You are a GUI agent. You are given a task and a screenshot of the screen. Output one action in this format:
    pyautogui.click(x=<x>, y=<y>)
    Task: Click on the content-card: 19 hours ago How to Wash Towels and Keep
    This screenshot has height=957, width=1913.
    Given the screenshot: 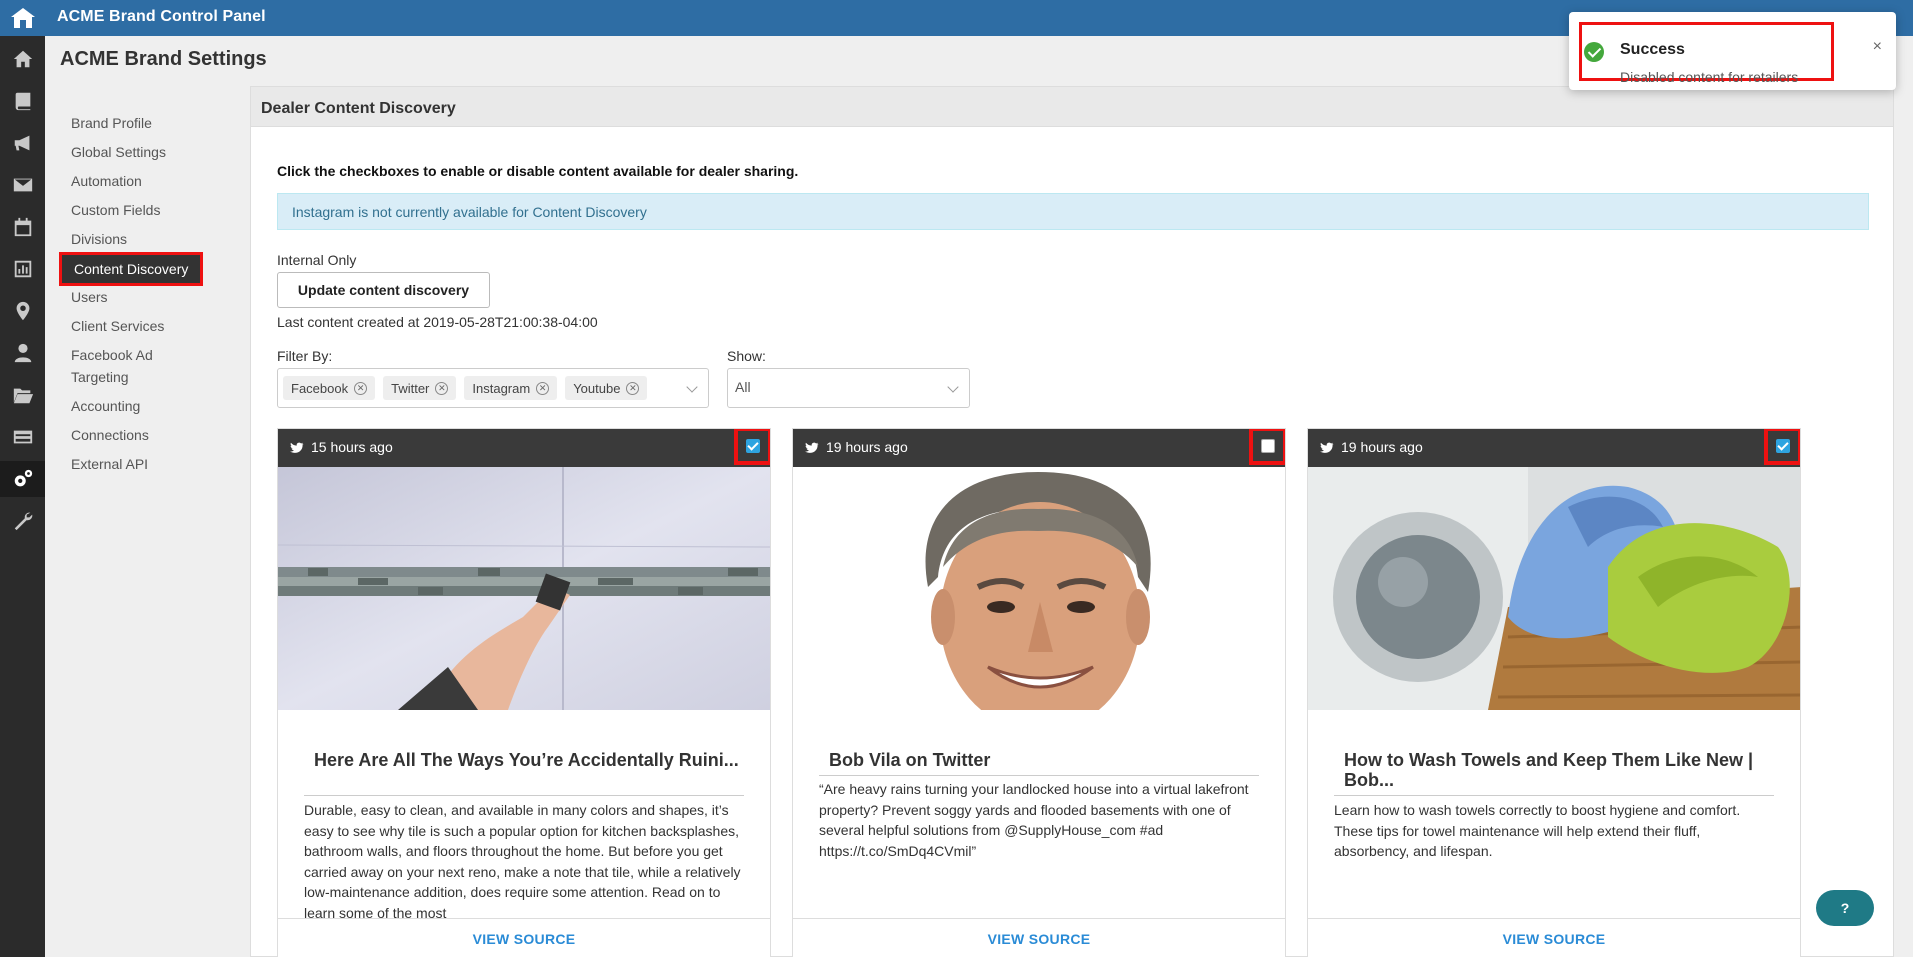 What is the action you would take?
    pyautogui.click(x=1554, y=692)
    